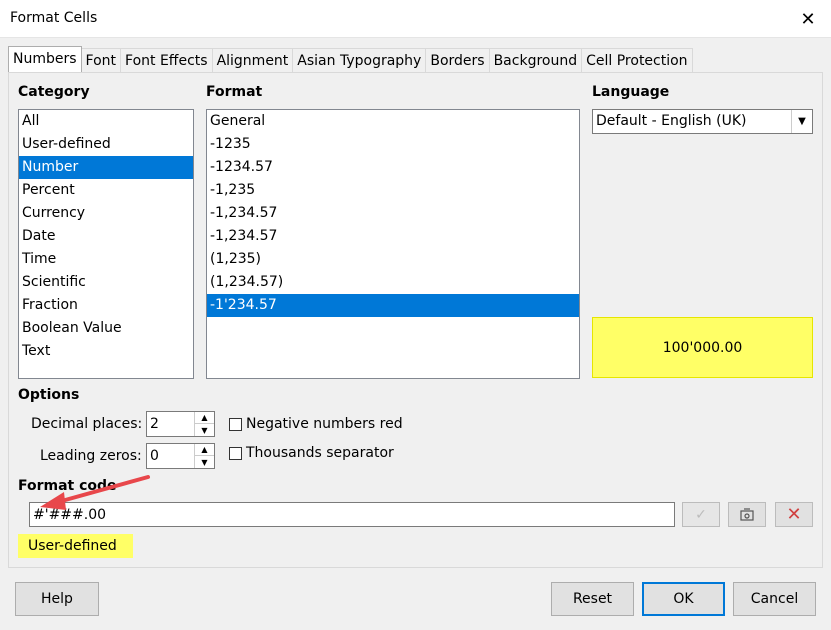 The height and width of the screenshot is (630, 831). What do you see at coordinates (106, 121) in the screenshot?
I see `list-item: All` at bounding box center [106, 121].